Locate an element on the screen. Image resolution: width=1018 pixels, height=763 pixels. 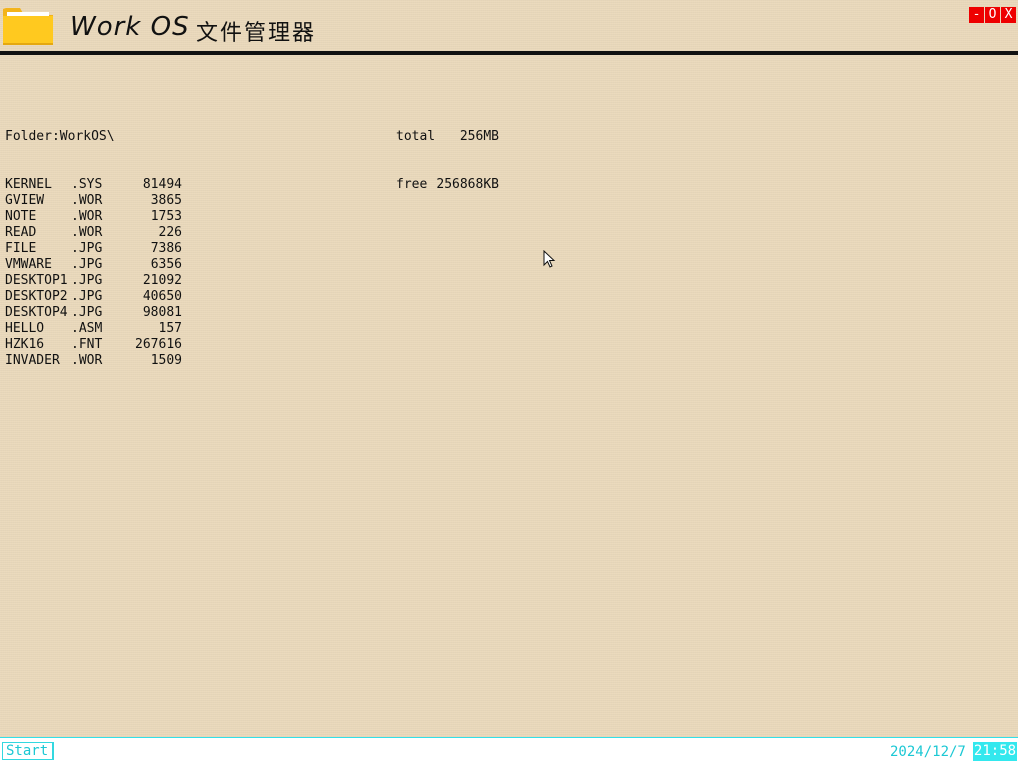
window-controls: - O X is located at coordinates (993, 15).